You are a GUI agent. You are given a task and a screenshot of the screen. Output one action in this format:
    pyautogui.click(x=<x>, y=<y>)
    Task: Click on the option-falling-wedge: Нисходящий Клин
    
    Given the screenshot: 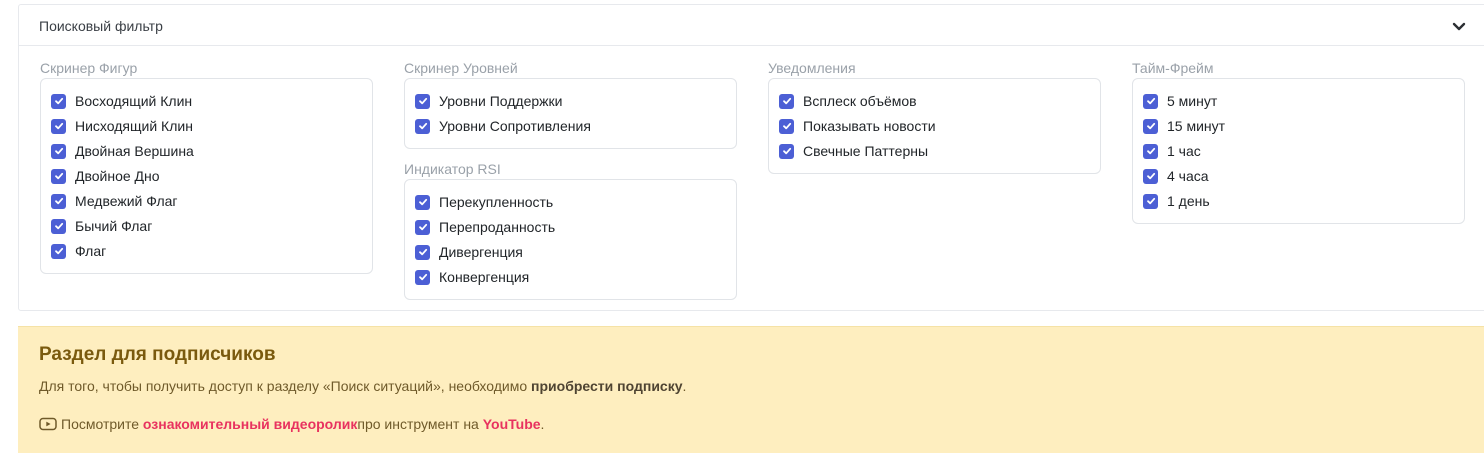 What is the action you would take?
    pyautogui.click(x=122, y=126)
    